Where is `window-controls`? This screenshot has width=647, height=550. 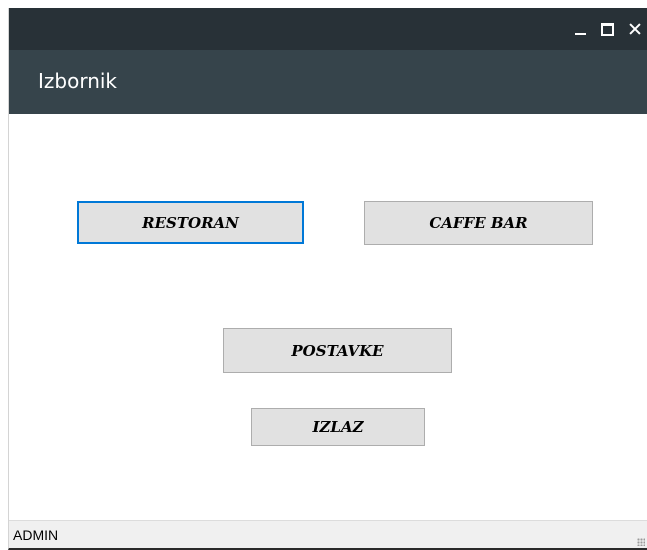
window-controls is located at coordinates (607, 29).